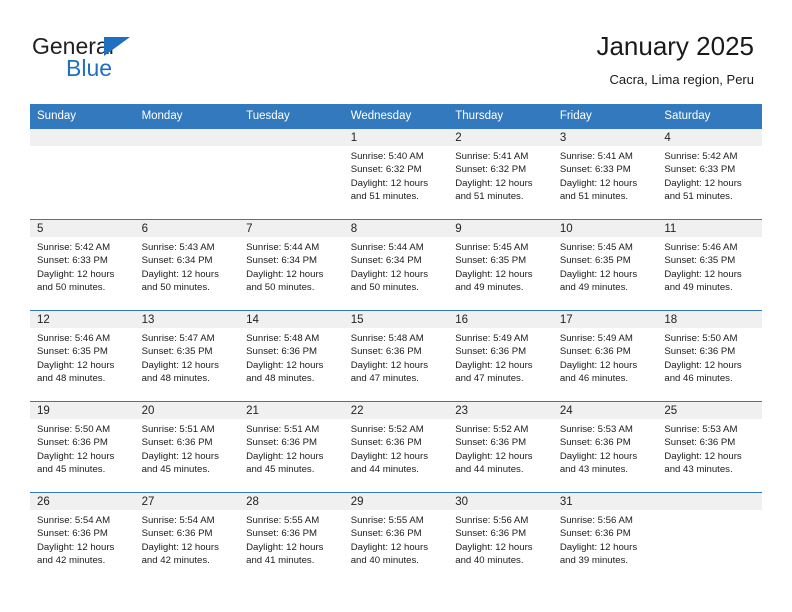 The height and width of the screenshot is (612, 792). What do you see at coordinates (701, 429) in the screenshot?
I see `sunrise-text: Sunrise: 5:53 AM` at bounding box center [701, 429].